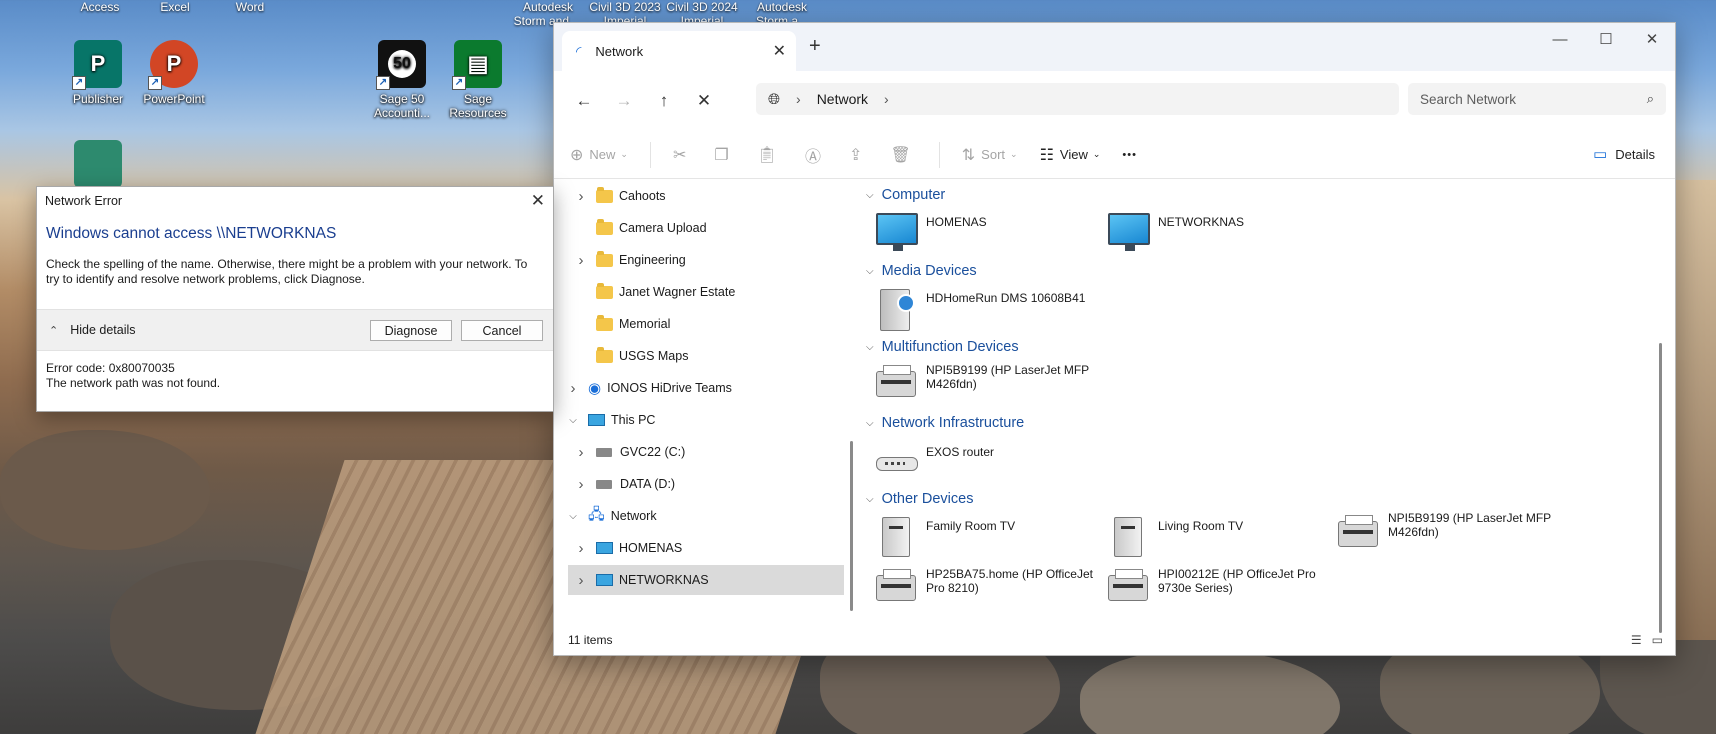 The height and width of the screenshot is (734, 1716). Describe the element at coordinates (133, 383) in the screenshot. I see `error-text: The network path was not found.` at that location.